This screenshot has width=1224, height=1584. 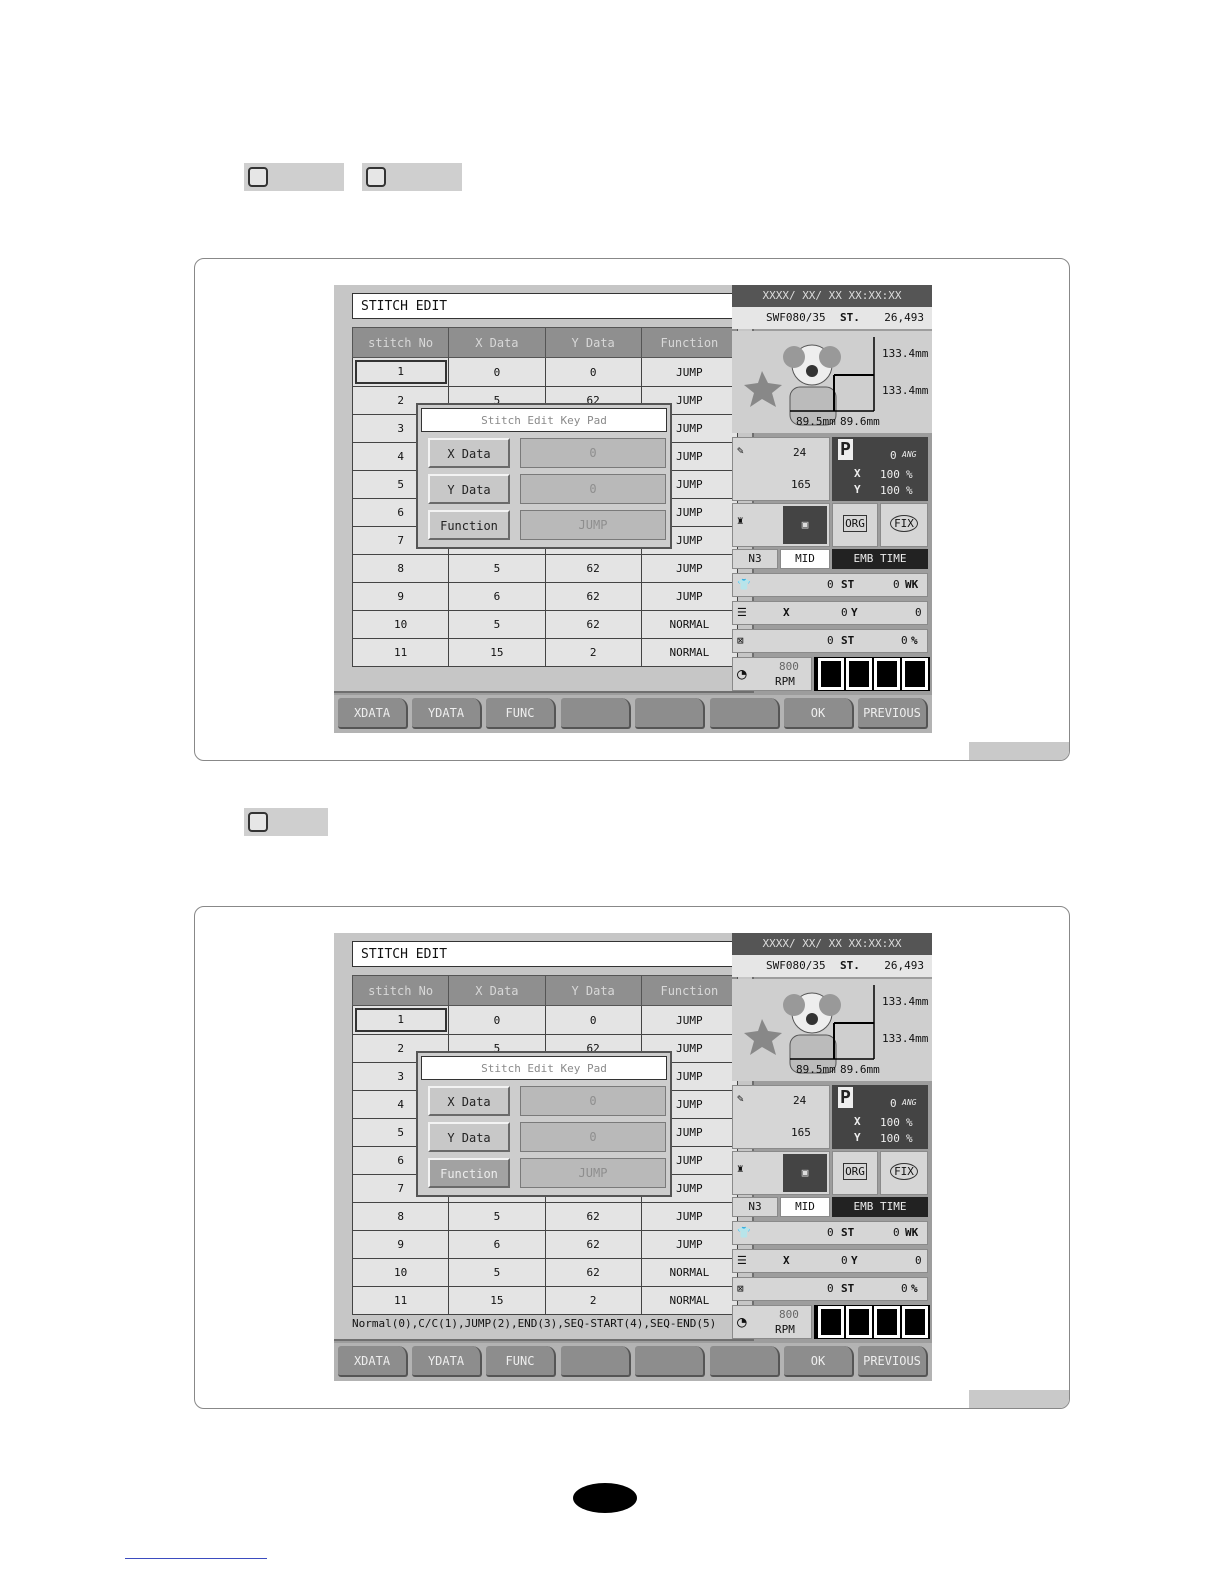 I want to click on count-st: 0, so click(x=830, y=584).